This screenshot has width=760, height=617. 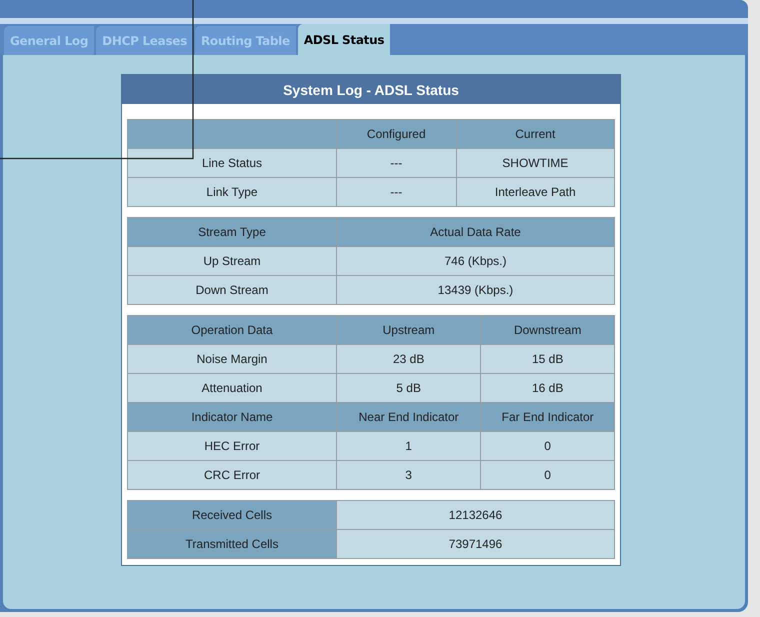 What do you see at coordinates (547, 359) in the screenshot?
I see `table-cell: 15 dB` at bounding box center [547, 359].